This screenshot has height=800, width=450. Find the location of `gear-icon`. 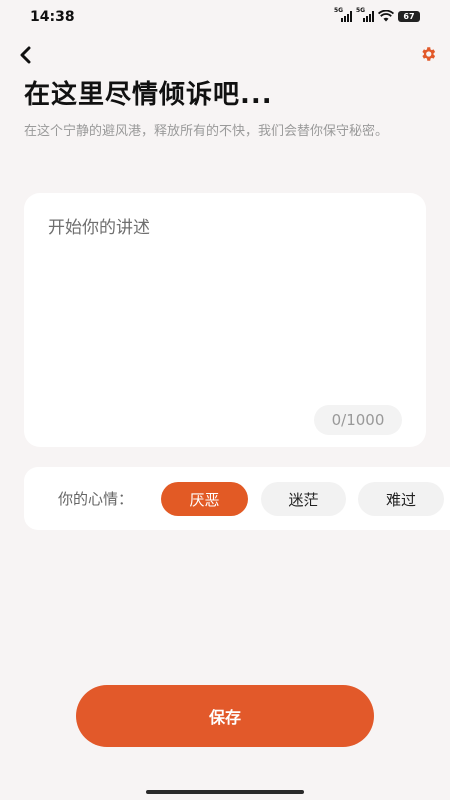

gear-icon is located at coordinates (429, 54).